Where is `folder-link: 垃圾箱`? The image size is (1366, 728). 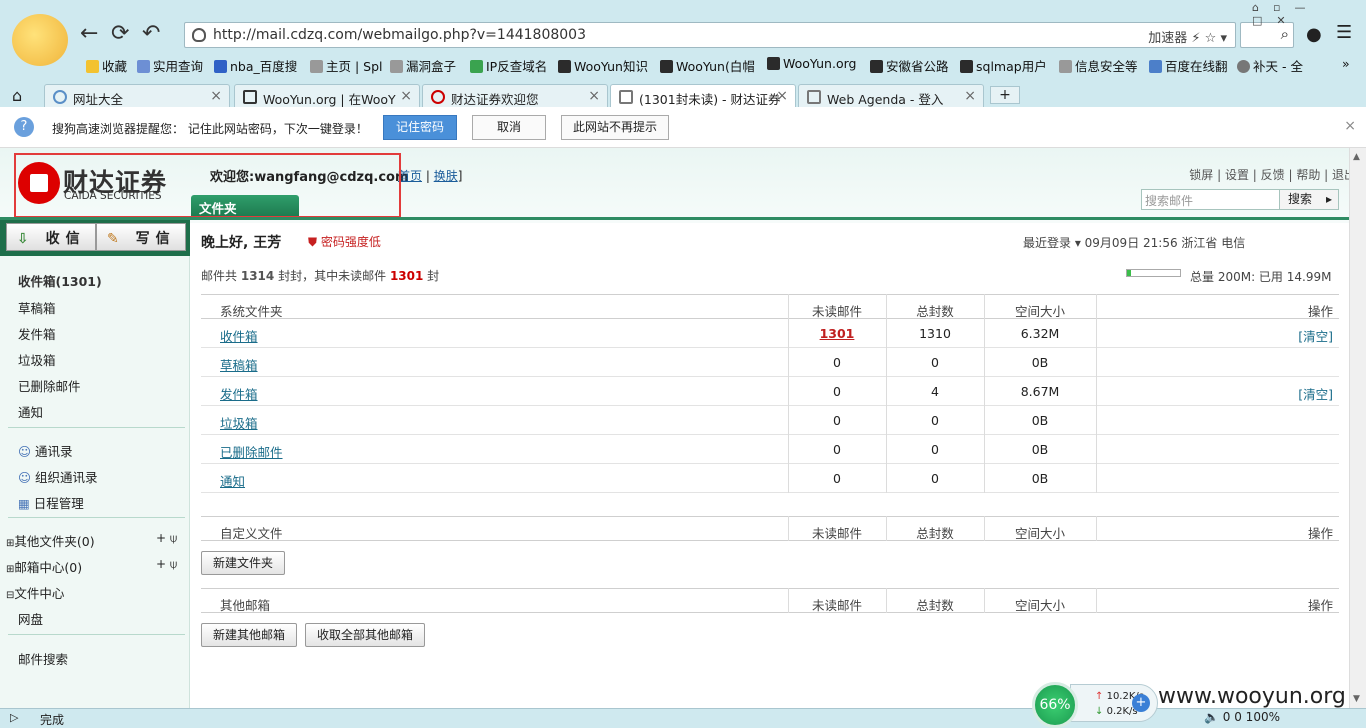 folder-link: 垃圾箱 is located at coordinates (239, 422).